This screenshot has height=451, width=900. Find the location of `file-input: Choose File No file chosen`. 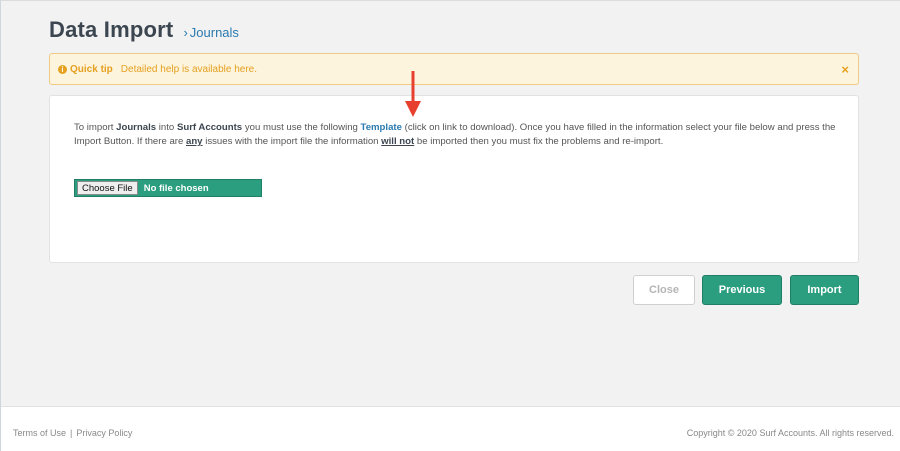

file-input: Choose File No file chosen is located at coordinates (168, 188).